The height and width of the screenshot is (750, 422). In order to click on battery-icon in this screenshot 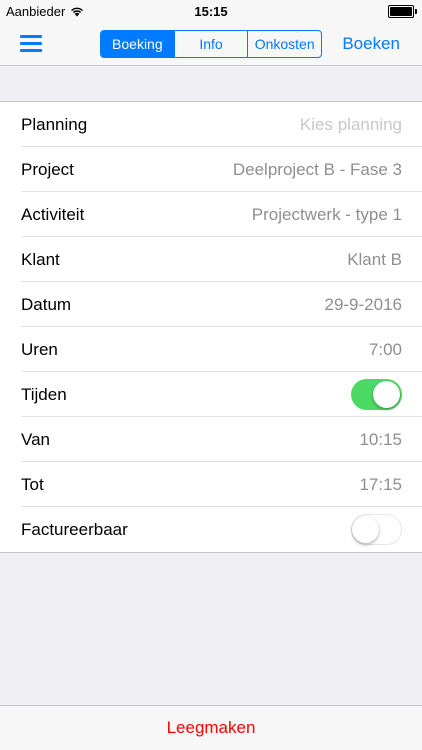, I will do `click(402, 11)`.